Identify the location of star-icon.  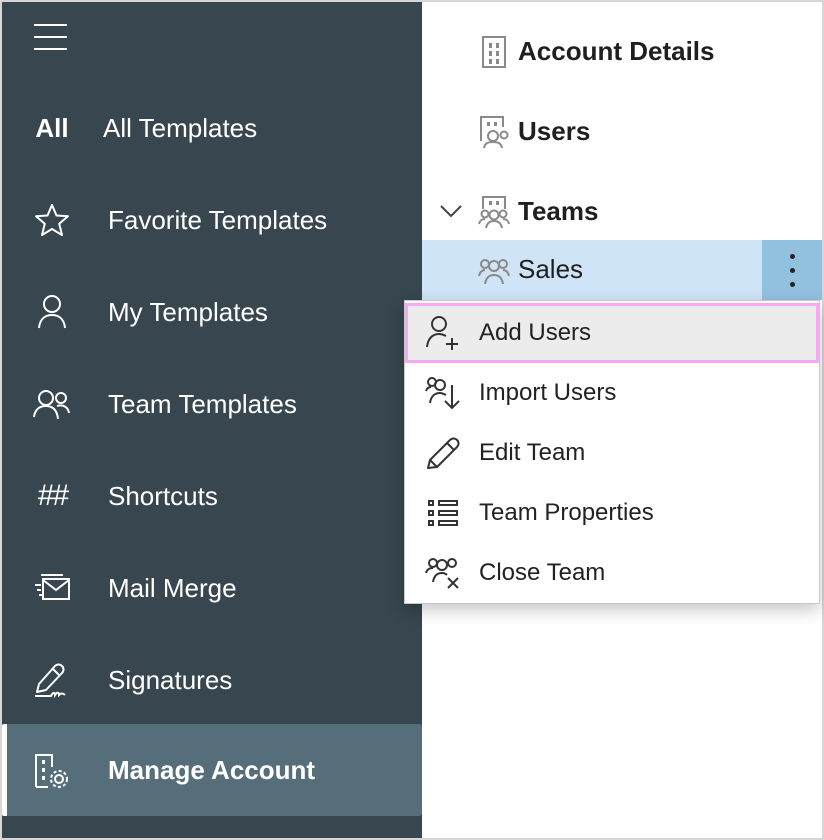
(52, 220).